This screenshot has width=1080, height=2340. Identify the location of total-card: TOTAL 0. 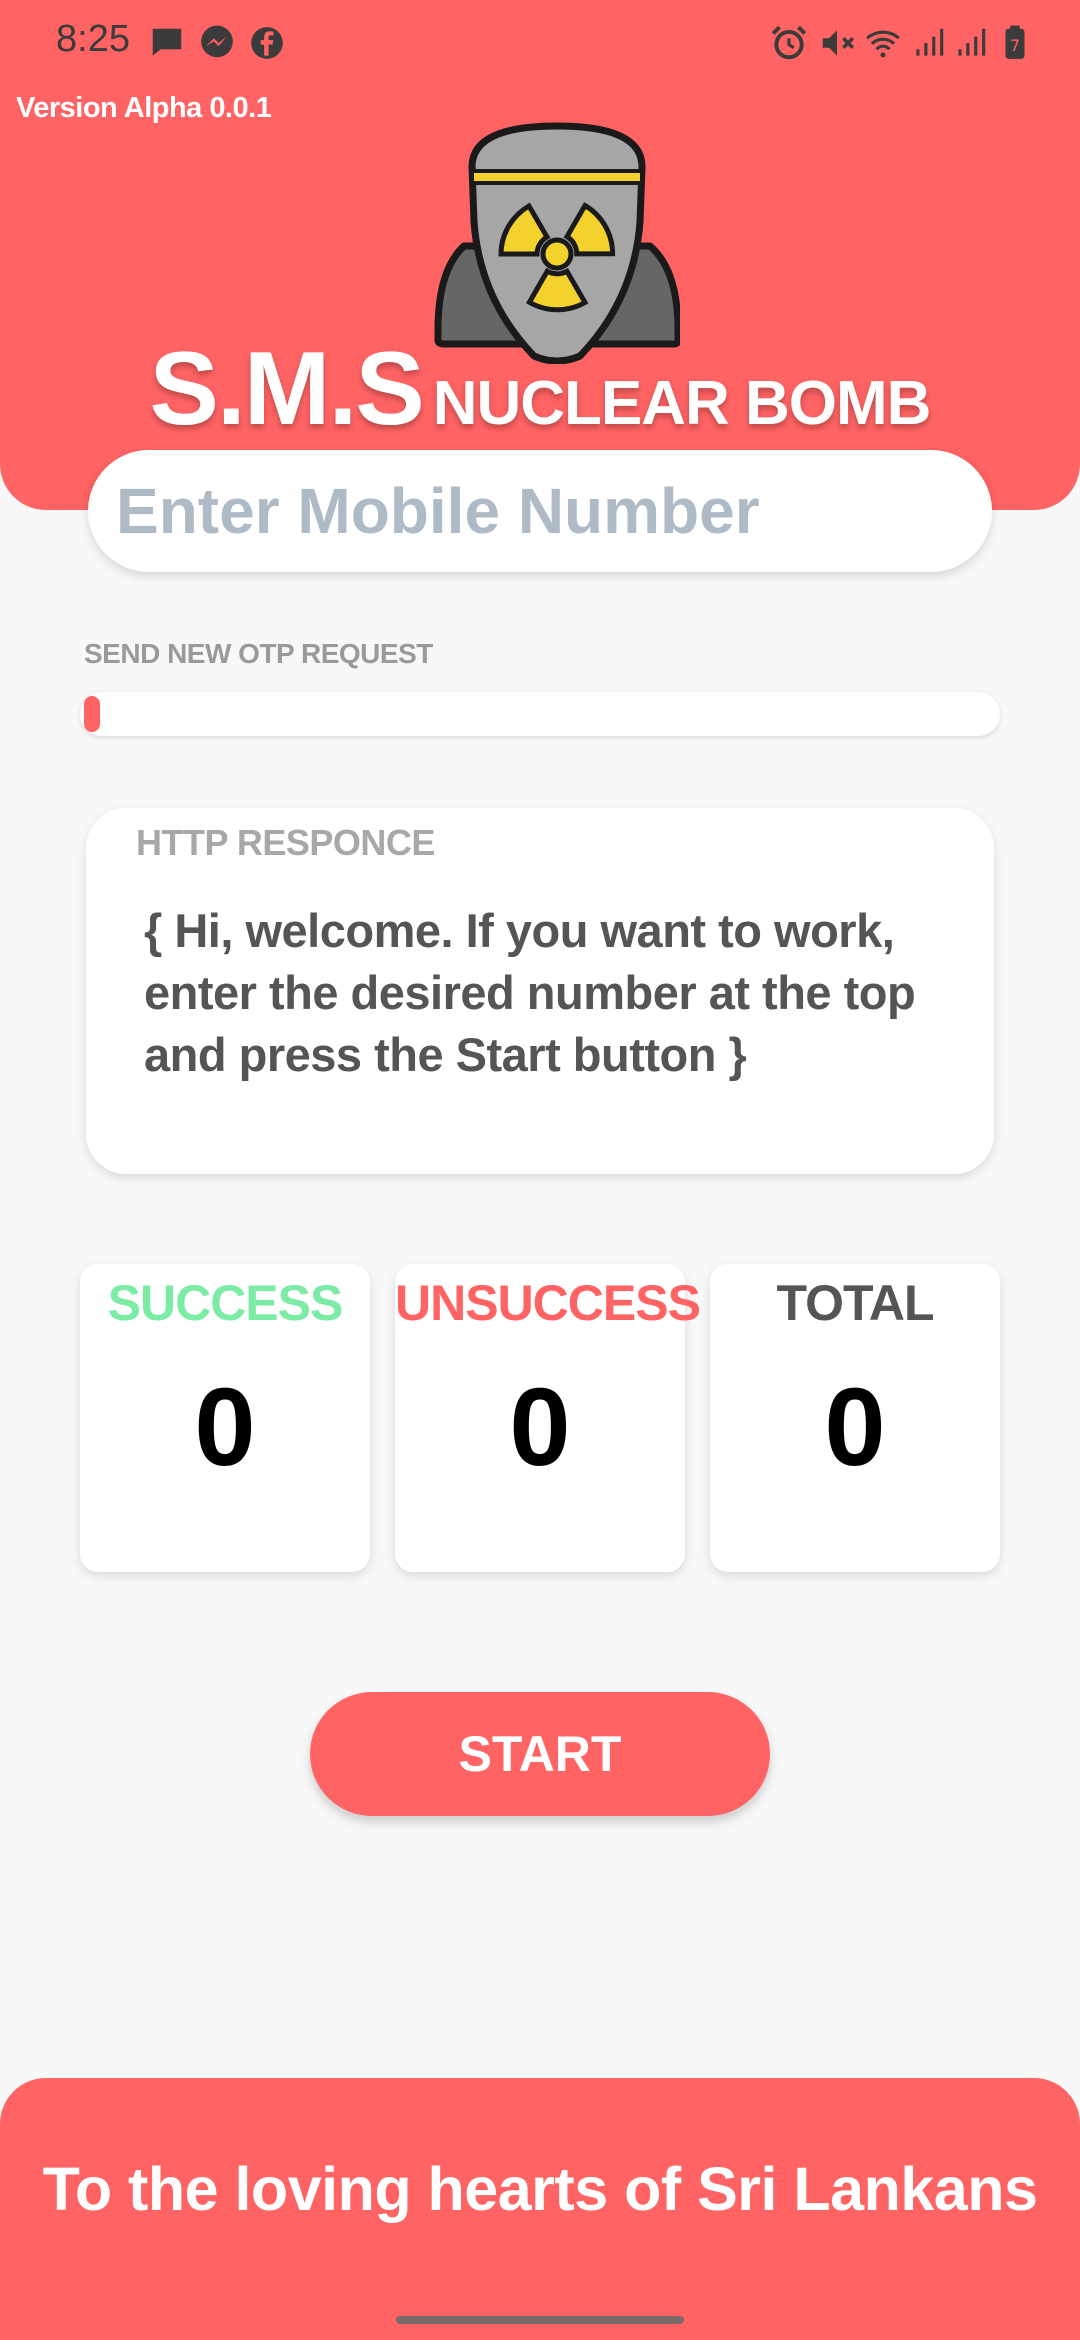
(855, 1418).